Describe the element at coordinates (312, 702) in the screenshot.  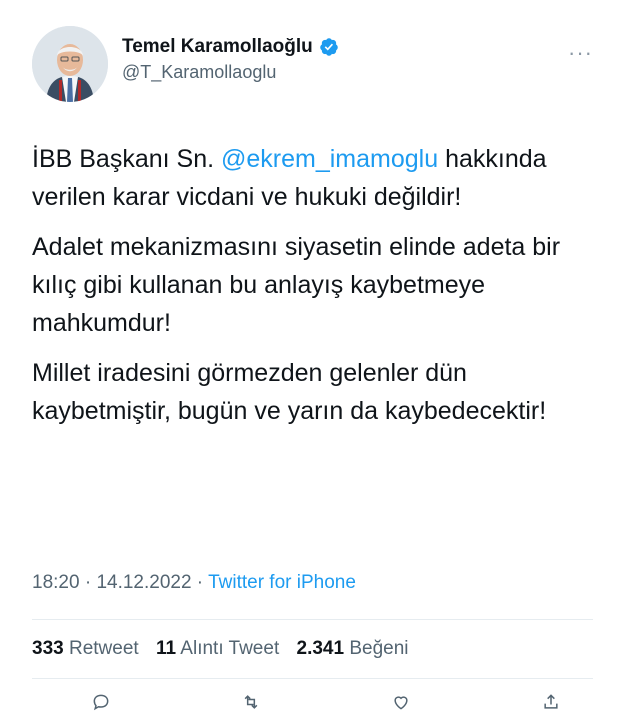
I see `tweet-actions` at that location.